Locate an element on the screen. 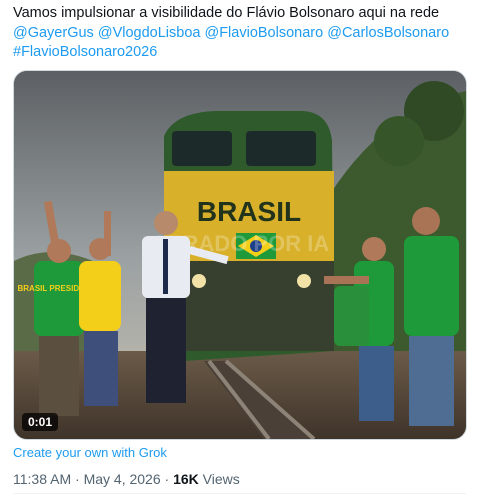  mention-link: @GayerGus is located at coordinates (53, 33).